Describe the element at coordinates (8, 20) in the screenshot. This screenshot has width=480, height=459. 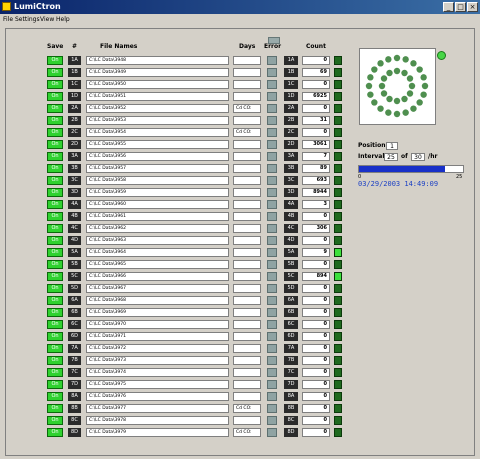
I see `menu-file: File` at that location.